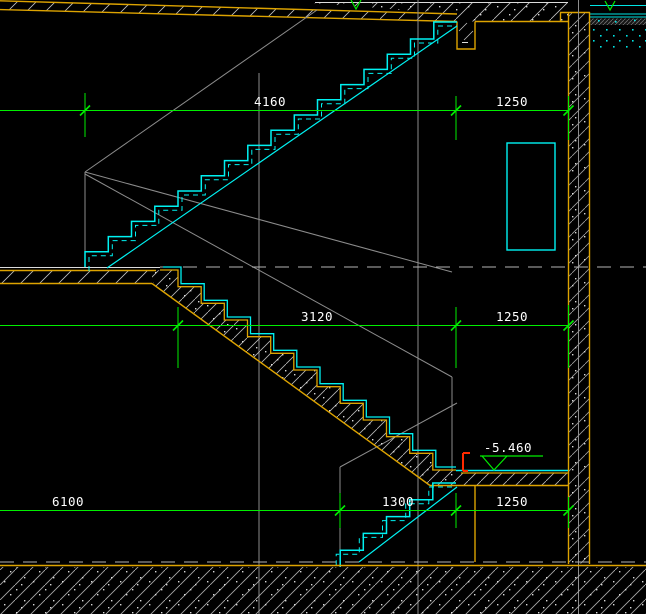 This screenshot has width=646, height=614. What do you see at coordinates (512, 316) in the screenshot?
I see `dim-text-mid-landing: 1250` at bounding box center [512, 316].